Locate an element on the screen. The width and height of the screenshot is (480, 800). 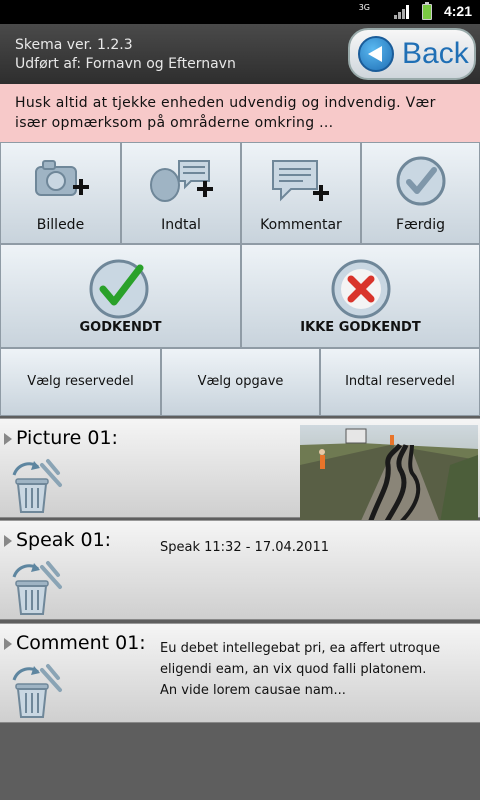
approve-check-icon is located at coordinates (118, 289).